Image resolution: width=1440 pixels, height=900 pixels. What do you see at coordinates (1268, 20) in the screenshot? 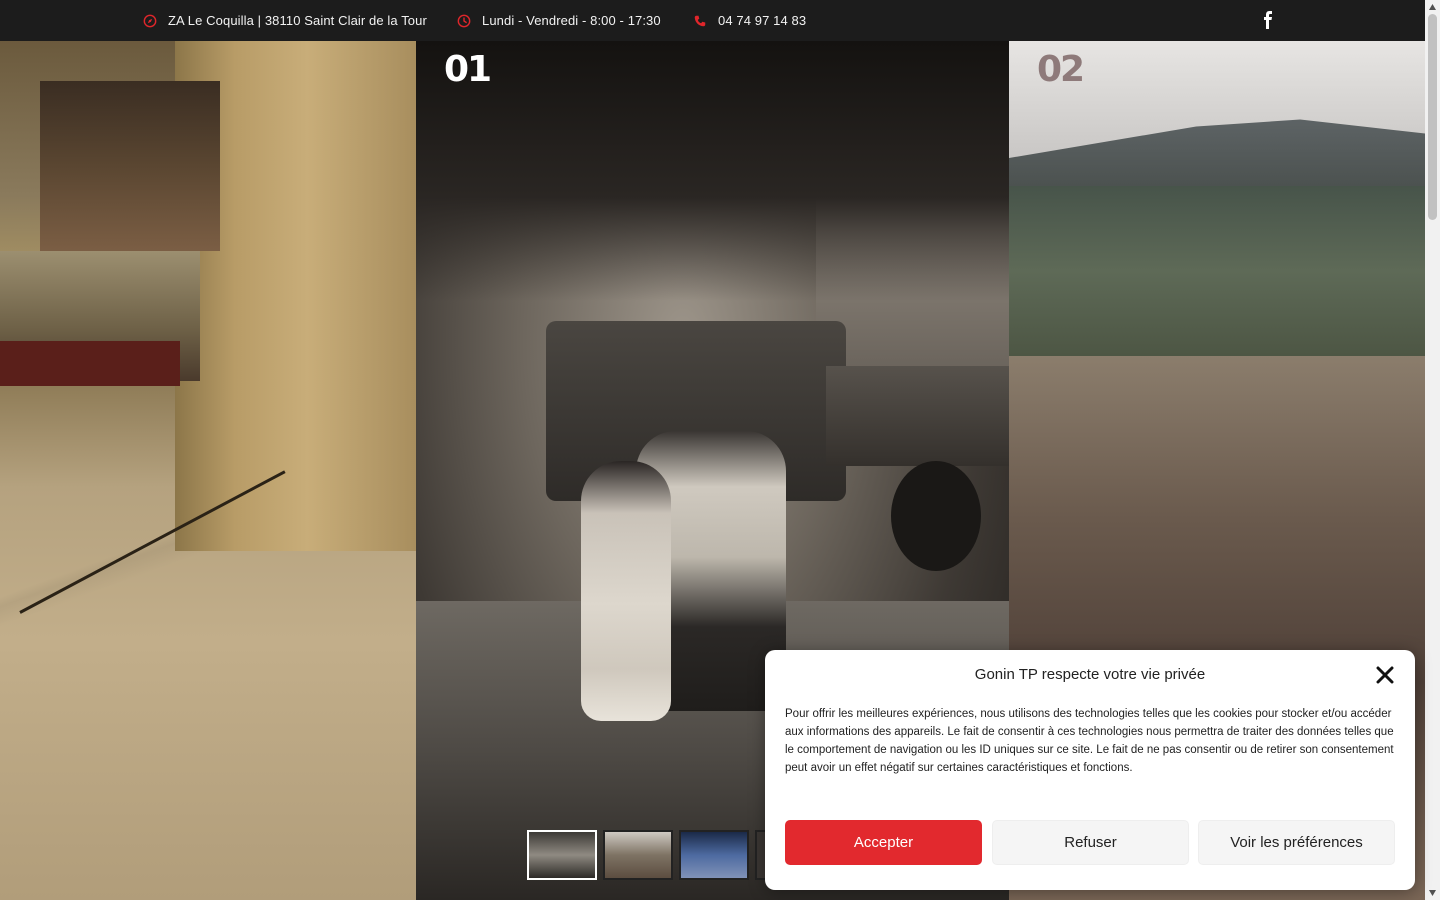
I see `facebook-icon` at bounding box center [1268, 20].